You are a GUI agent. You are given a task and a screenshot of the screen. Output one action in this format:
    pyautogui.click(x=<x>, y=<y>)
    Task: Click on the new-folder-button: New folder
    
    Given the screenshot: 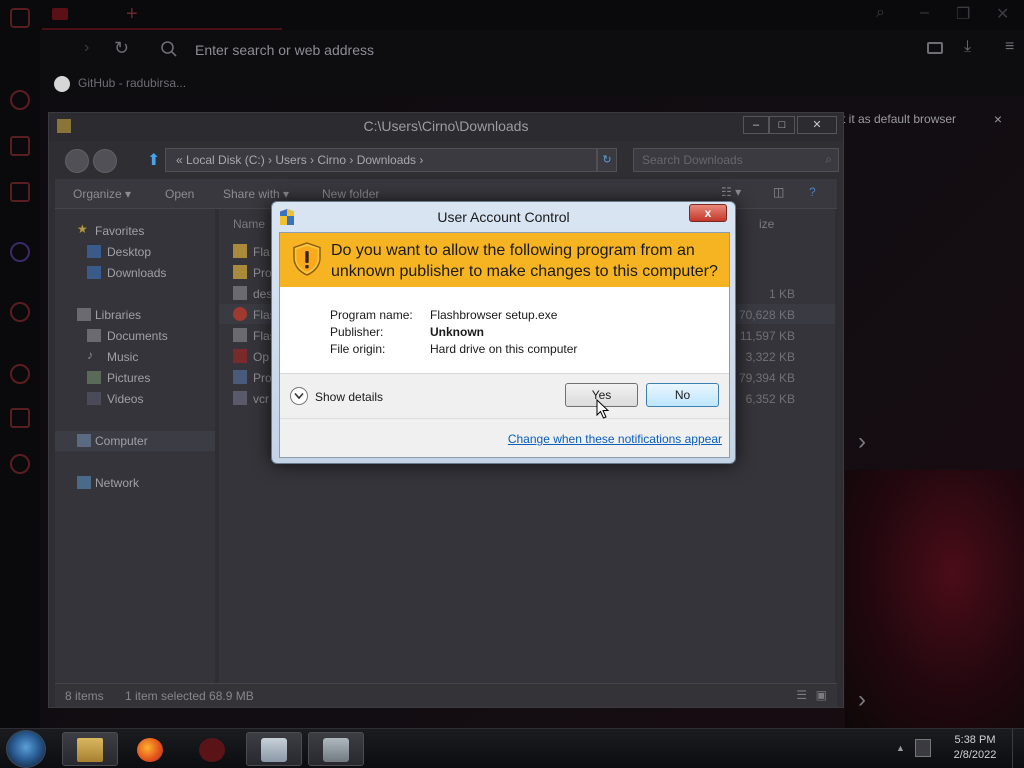 What is the action you would take?
    pyautogui.click(x=350, y=194)
    